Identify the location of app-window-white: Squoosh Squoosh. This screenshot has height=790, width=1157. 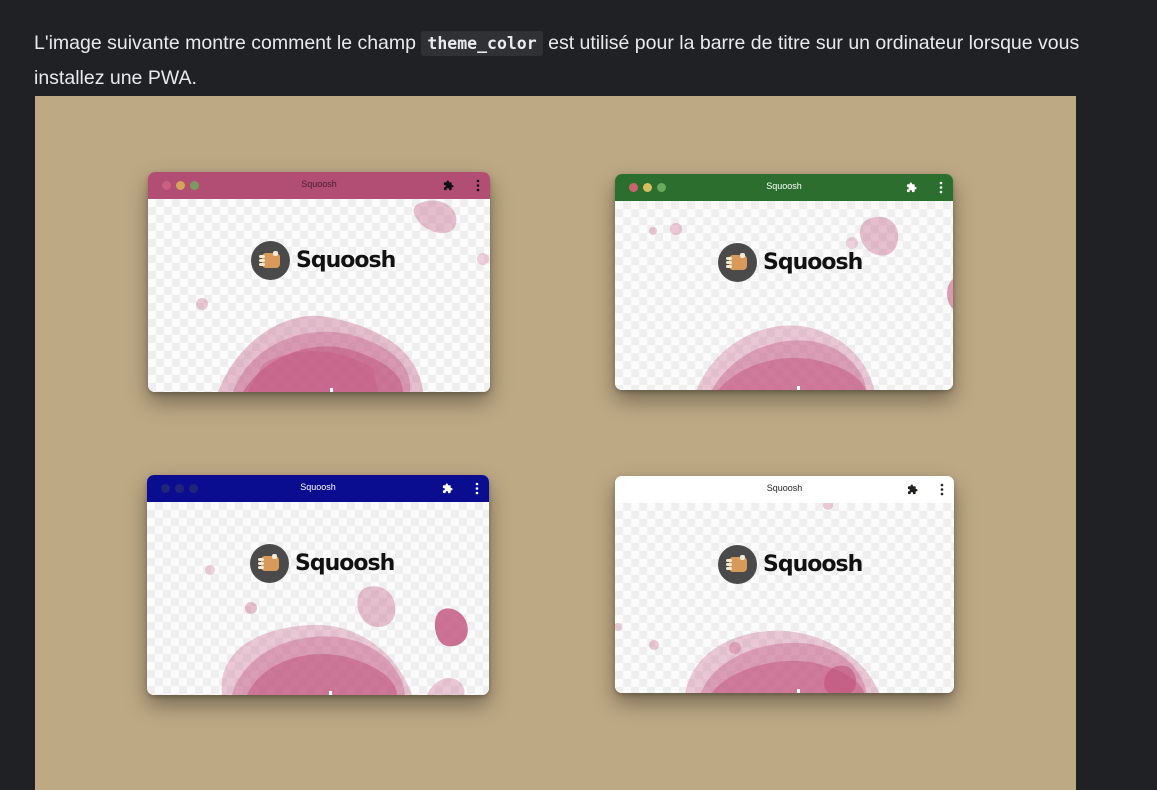
(784, 584).